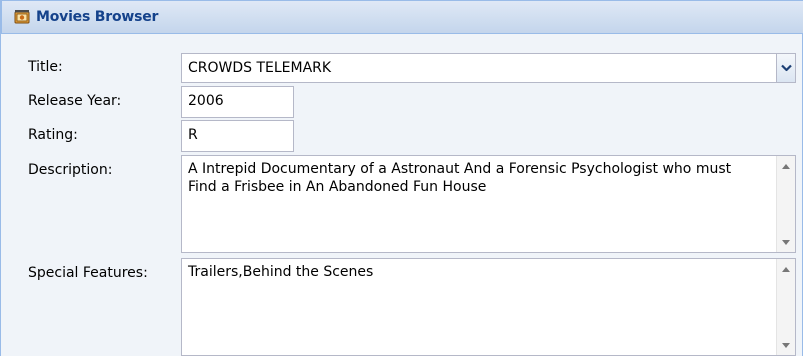 This screenshot has width=803, height=356. Describe the element at coordinates (22, 17) in the screenshot. I see `film-icon` at that location.